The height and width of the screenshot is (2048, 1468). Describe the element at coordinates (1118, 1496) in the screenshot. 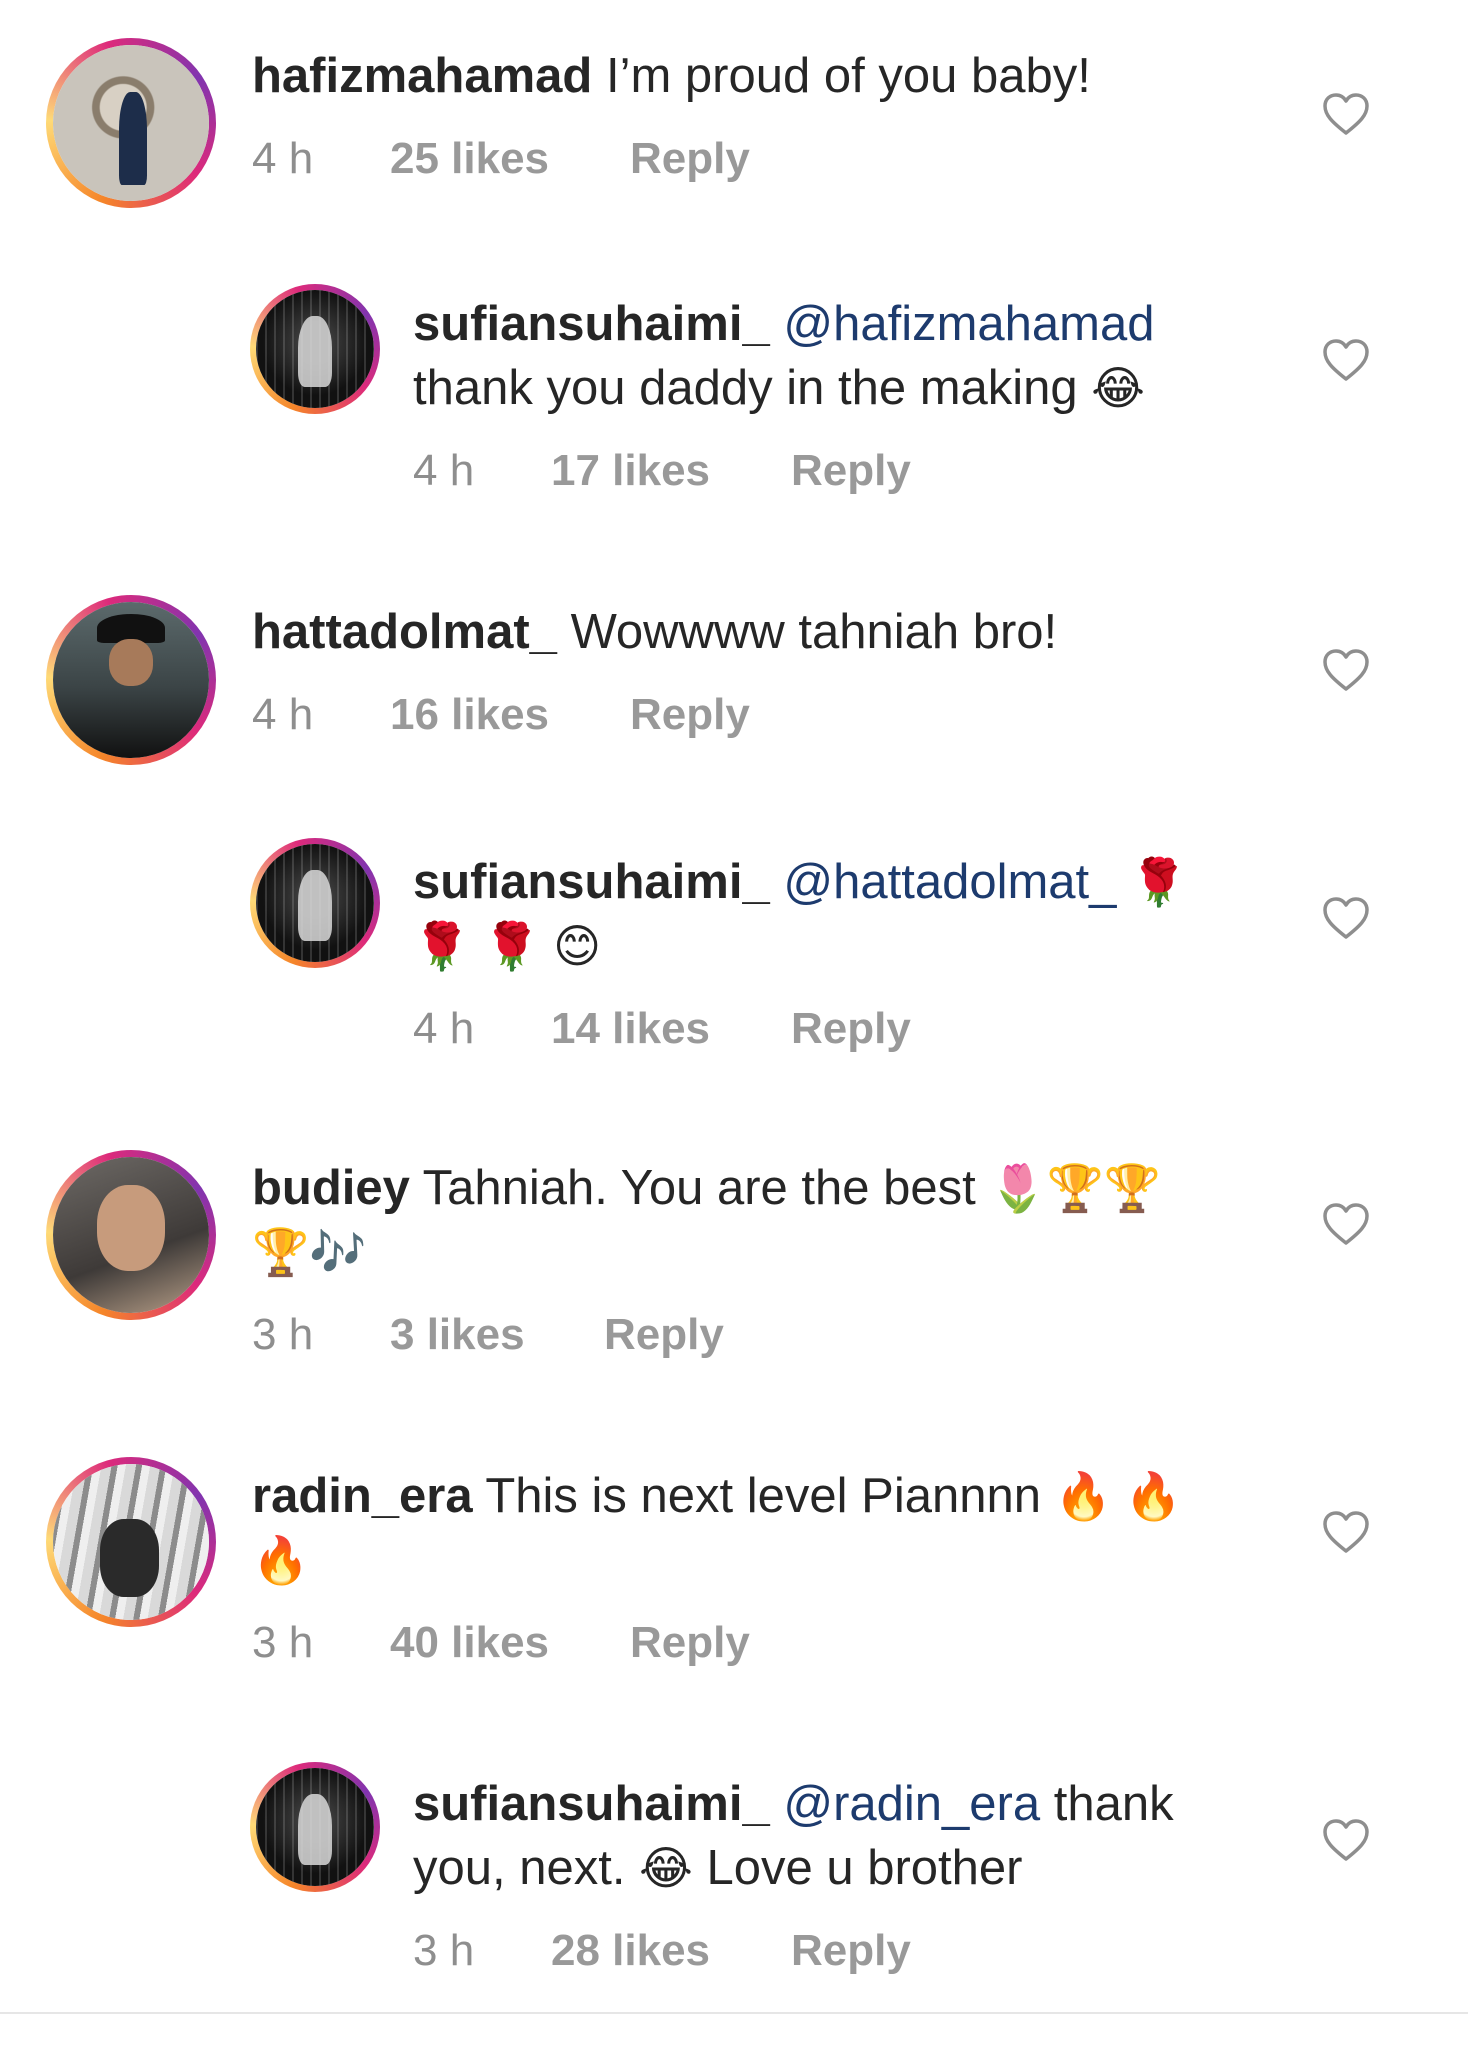

I see `fire-emoji: 🔥 🔥` at that location.